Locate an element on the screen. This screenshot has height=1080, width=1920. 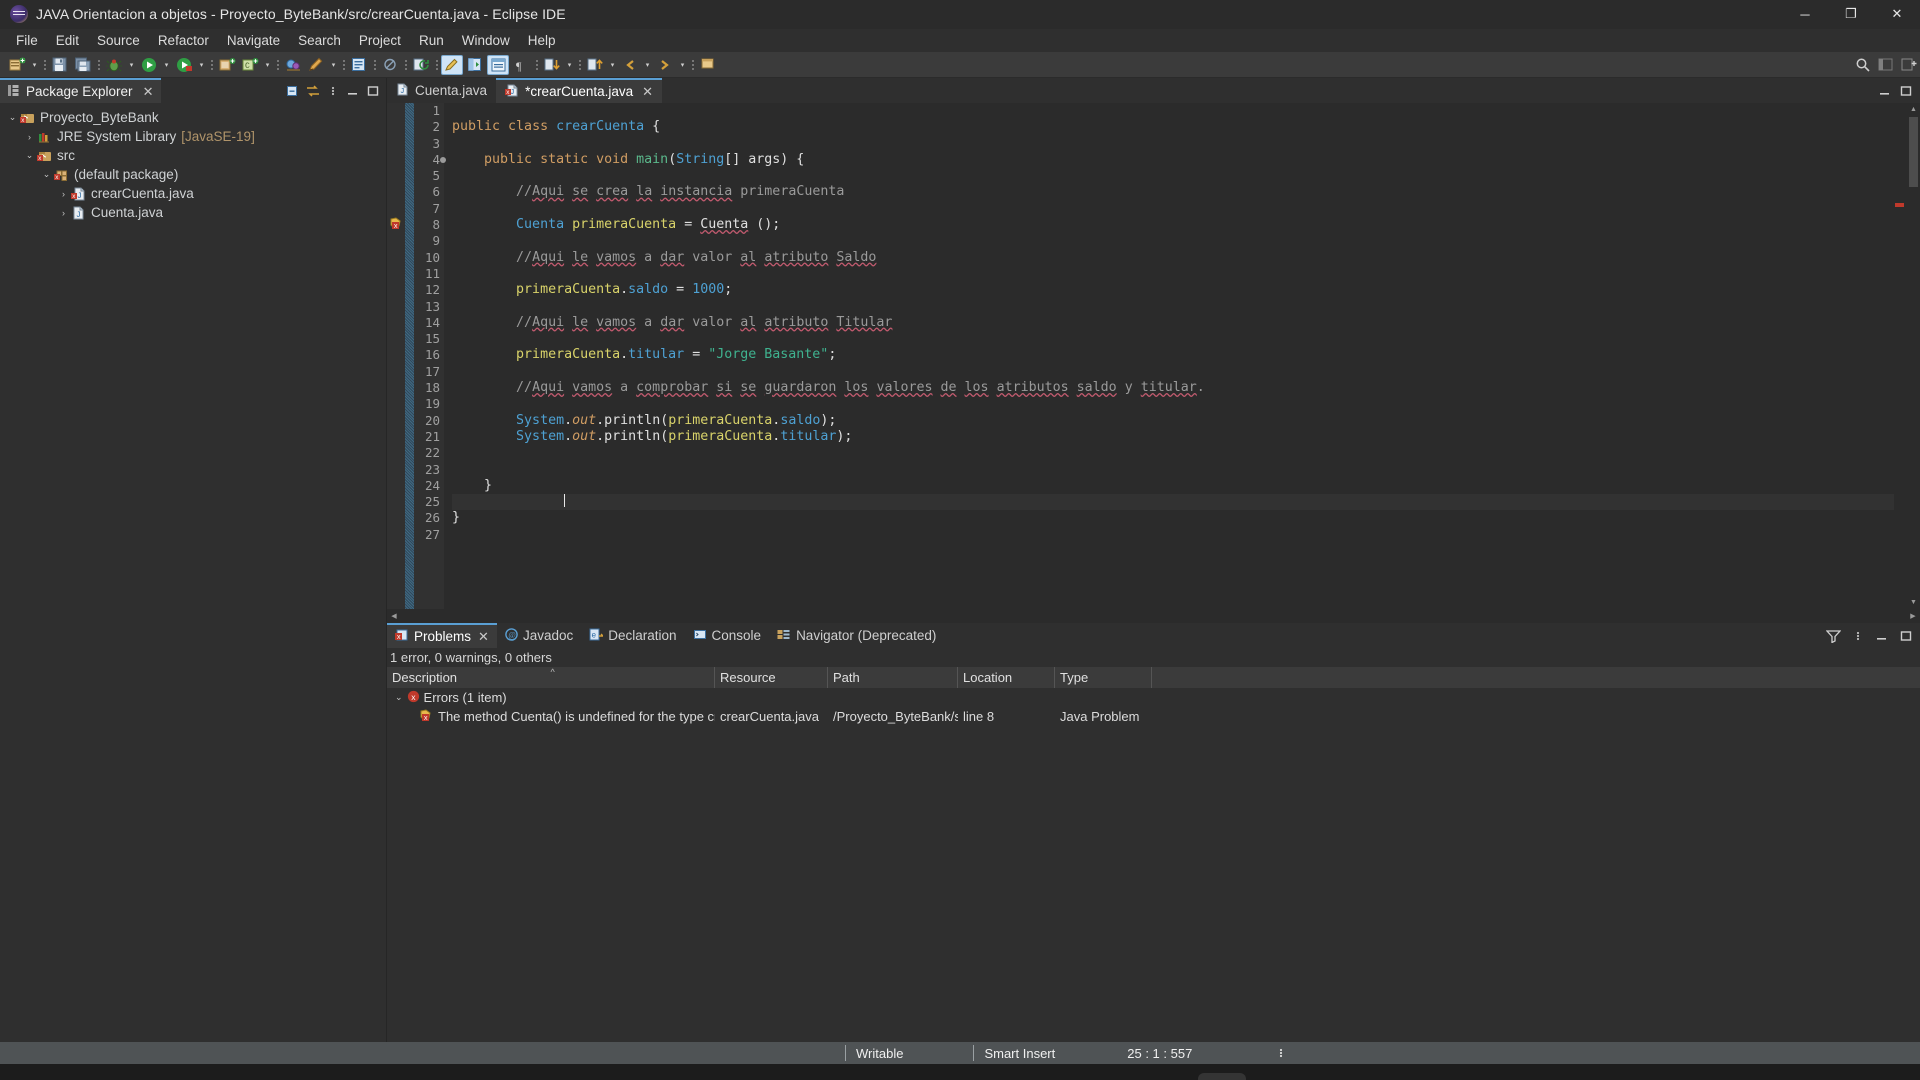
error-marker-icon: x is located at coordinates (396, 225).